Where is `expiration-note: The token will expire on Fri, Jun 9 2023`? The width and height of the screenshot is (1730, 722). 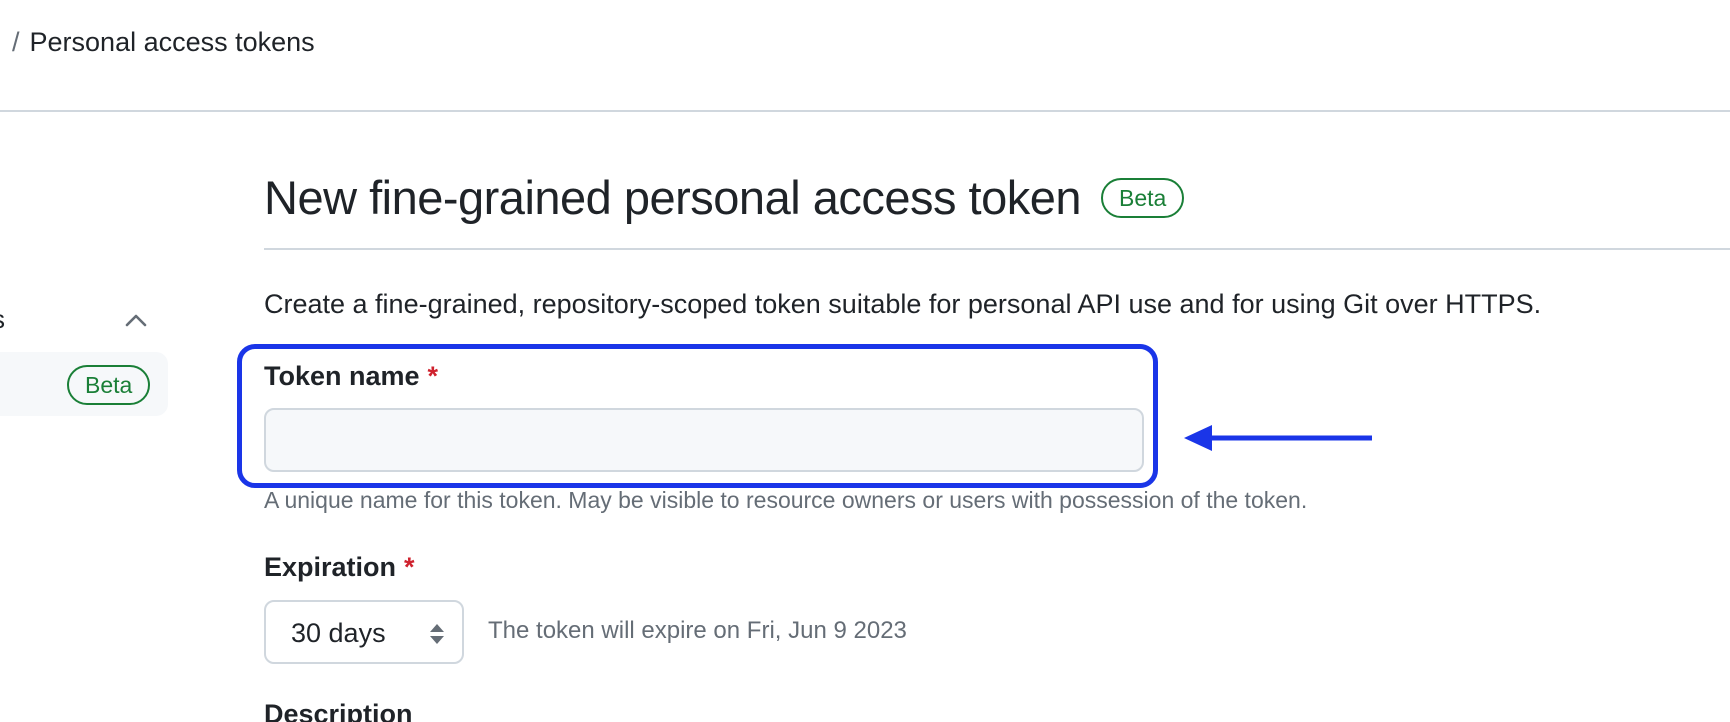 expiration-note: The token will expire on Fri, Jun 9 2023 is located at coordinates (697, 630).